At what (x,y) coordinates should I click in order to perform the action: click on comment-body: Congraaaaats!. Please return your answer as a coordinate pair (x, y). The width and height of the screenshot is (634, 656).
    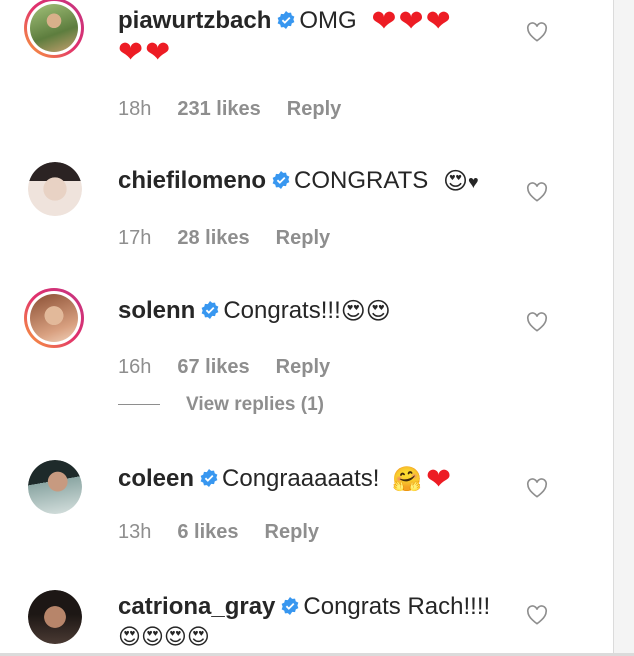
    Looking at the image, I should click on (301, 478).